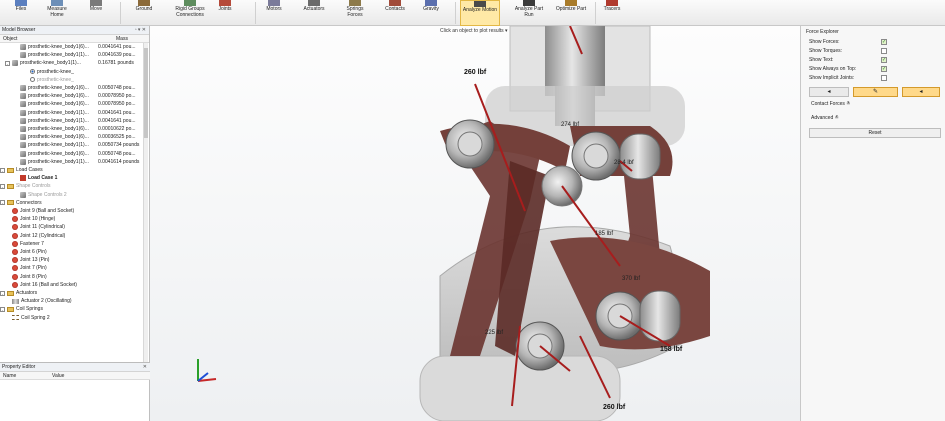 This screenshot has height=421, width=945. Describe the element at coordinates (274, 13) in the screenshot. I see `motors-tool: Motors` at that location.